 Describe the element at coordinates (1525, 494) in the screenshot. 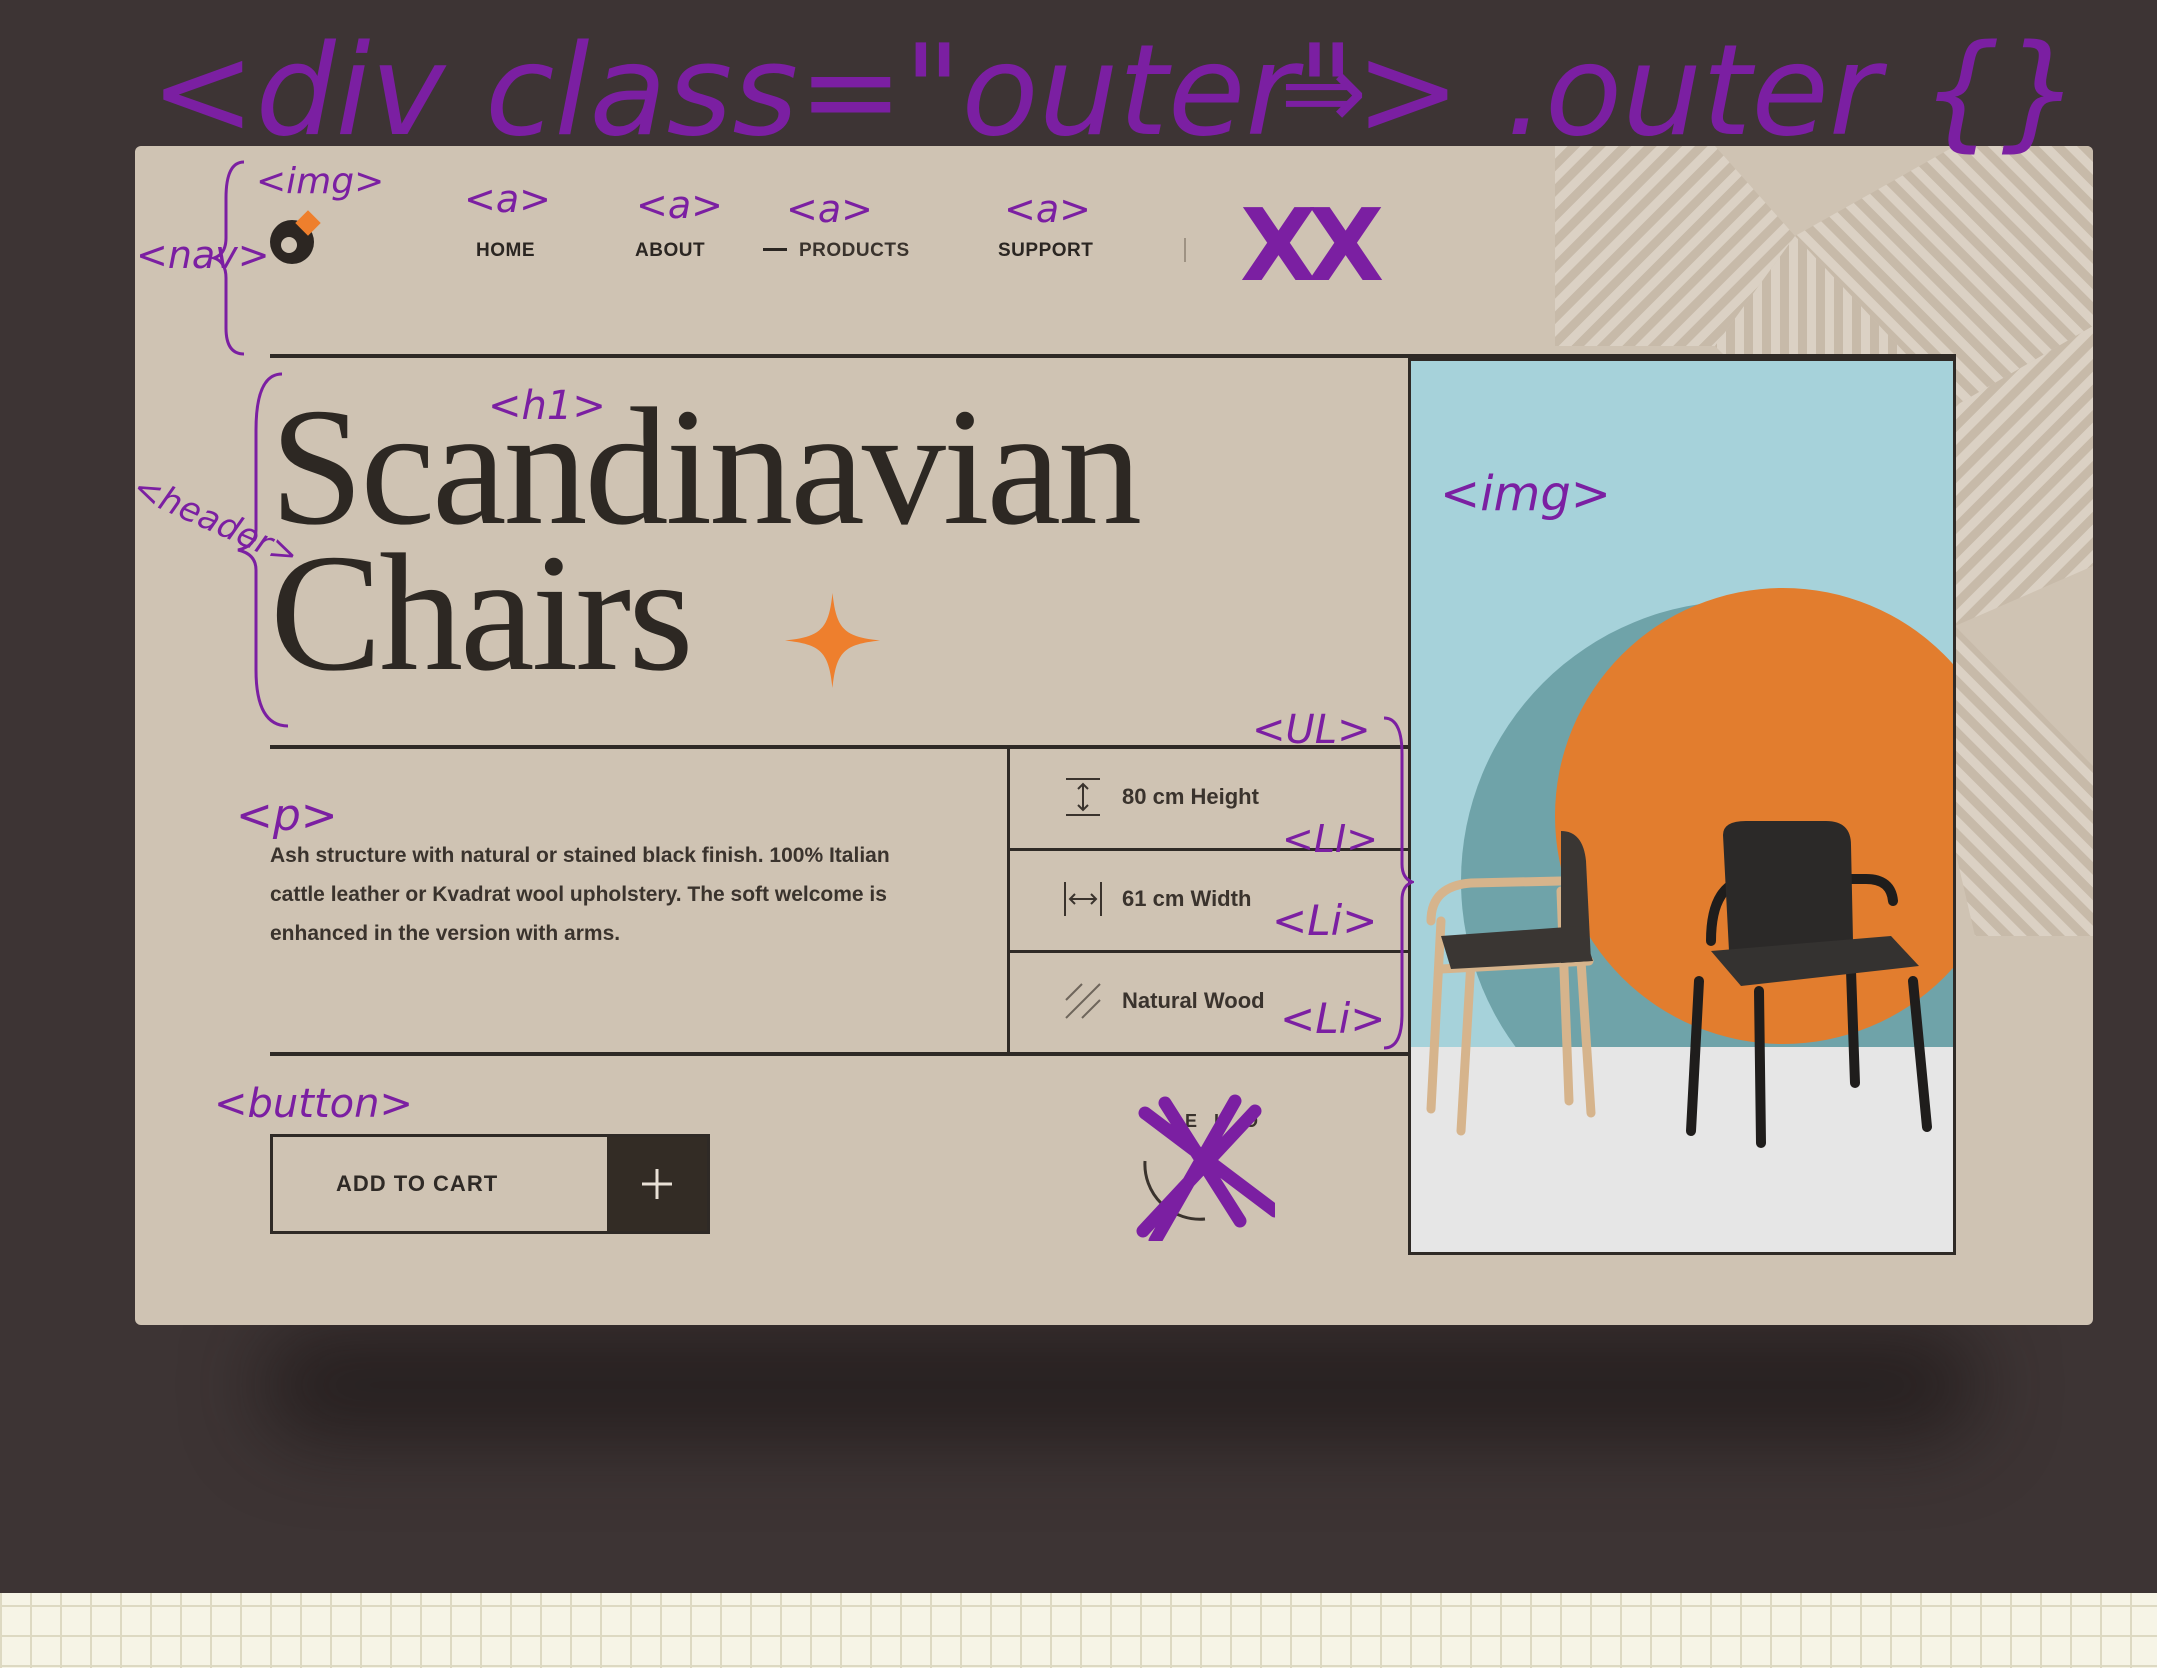

I see `annotation-hero-img: <img>` at that location.